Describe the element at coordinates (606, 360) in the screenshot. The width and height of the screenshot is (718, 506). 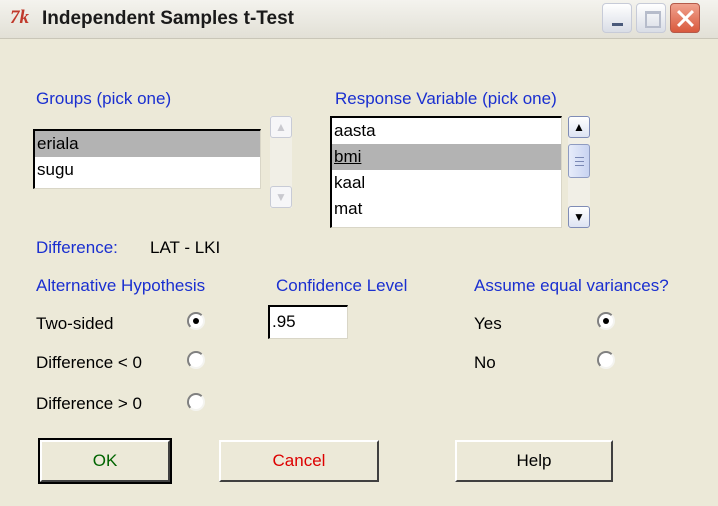
I see `no-radio` at that location.